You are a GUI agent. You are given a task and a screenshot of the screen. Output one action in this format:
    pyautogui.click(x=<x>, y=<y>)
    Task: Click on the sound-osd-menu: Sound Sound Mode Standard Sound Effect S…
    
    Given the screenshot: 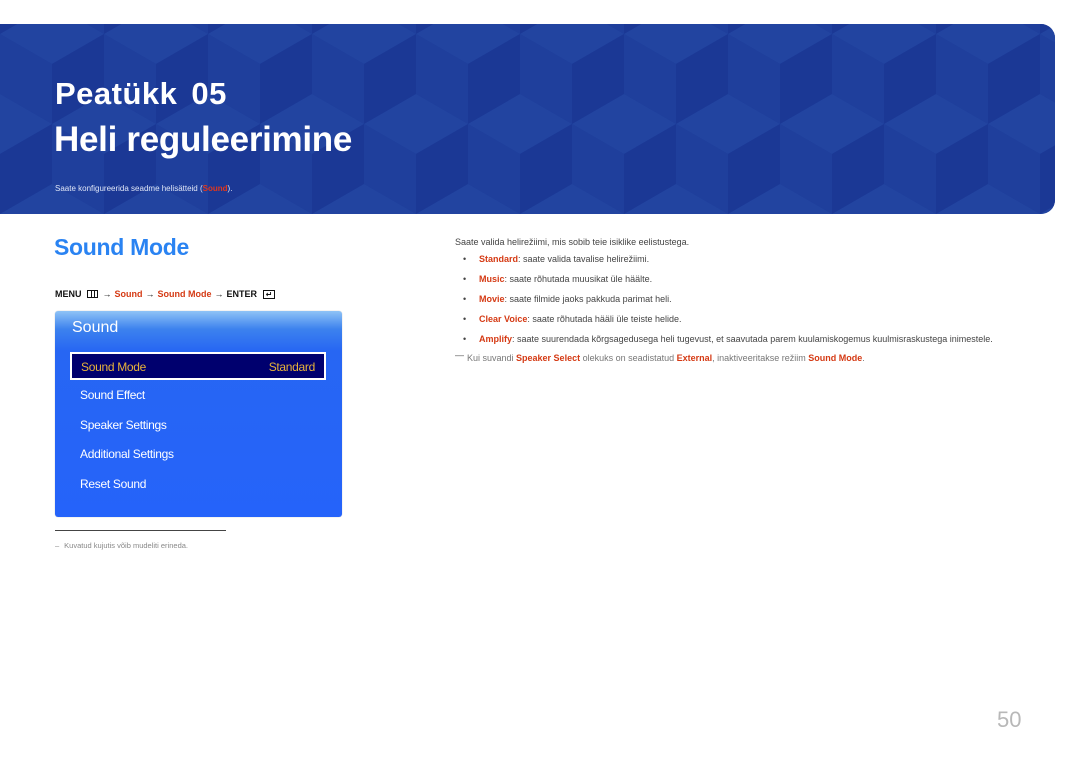 What is the action you would take?
    pyautogui.click(x=198, y=414)
    